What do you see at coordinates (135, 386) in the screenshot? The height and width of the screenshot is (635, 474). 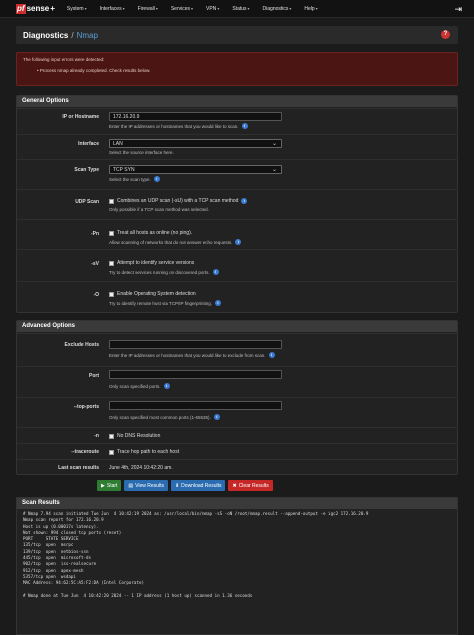 I see `hint-text: Only scan specified ports.` at bounding box center [135, 386].